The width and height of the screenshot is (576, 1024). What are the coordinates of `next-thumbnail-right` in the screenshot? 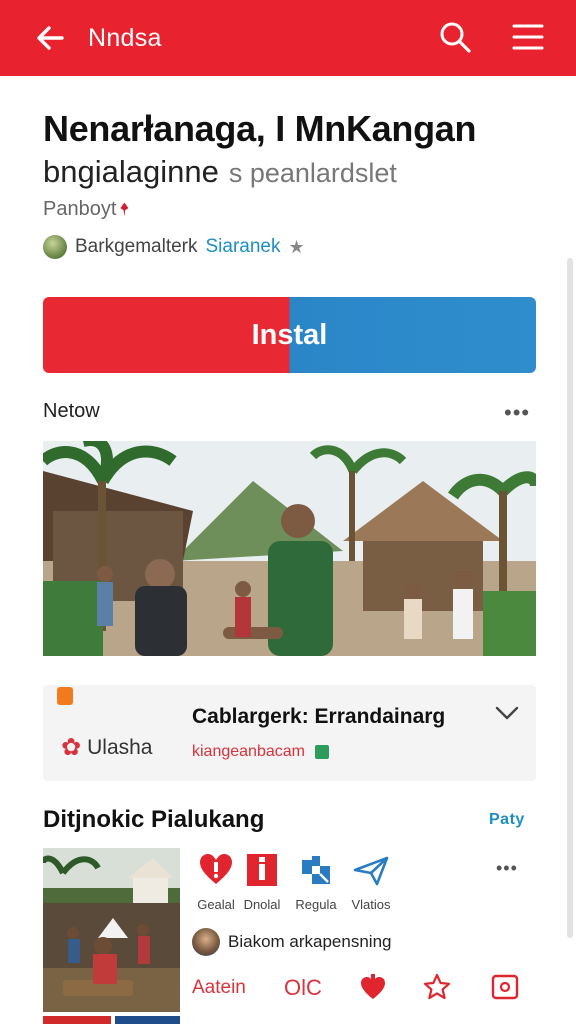 It's located at (147, 1020).